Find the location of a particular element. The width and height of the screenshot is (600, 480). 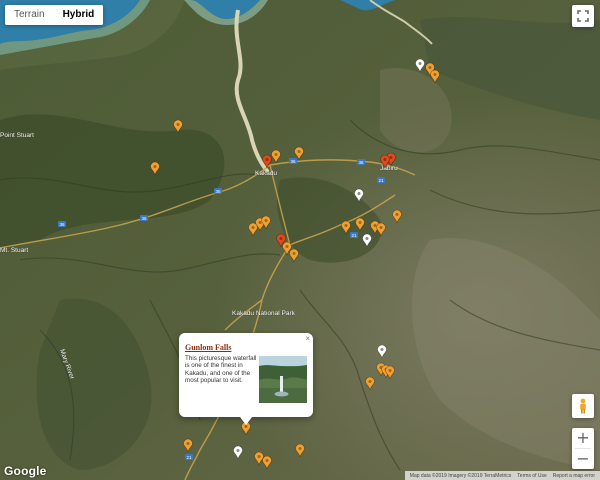

hybrid-button: Hybrid is located at coordinates (78, 15).